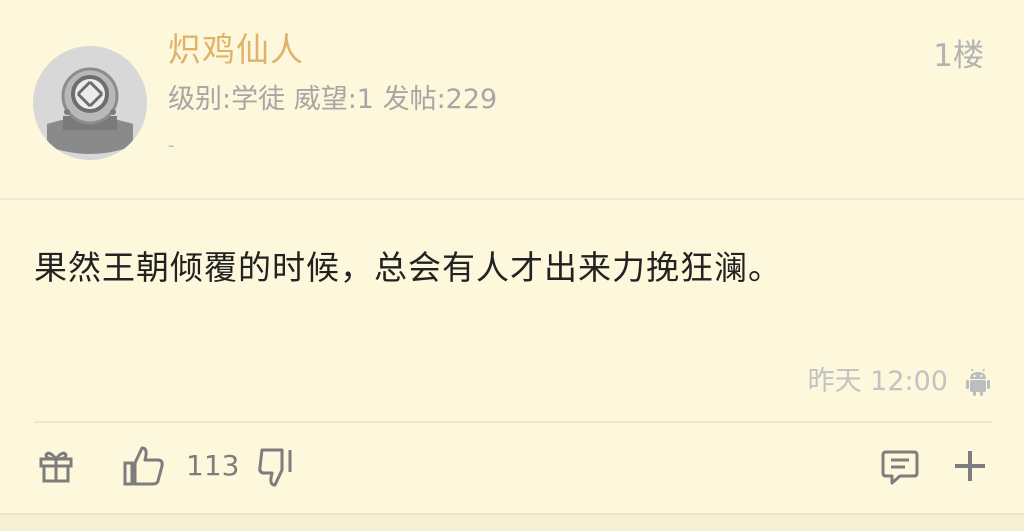 The width and height of the screenshot is (1024, 531). I want to click on user-reputation: 威望:1, so click(333, 99).